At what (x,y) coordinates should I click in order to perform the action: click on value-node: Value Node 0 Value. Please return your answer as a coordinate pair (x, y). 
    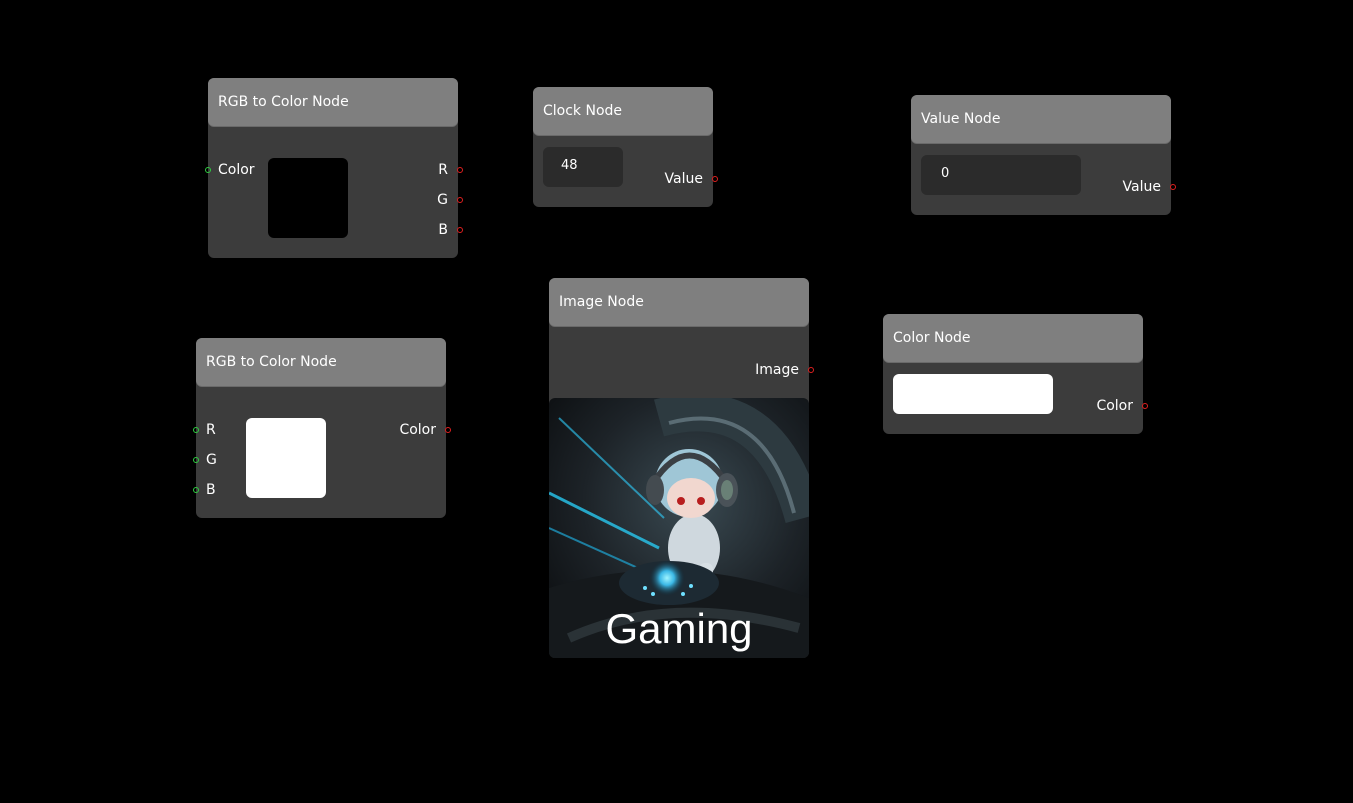
    Looking at the image, I should click on (1043, 155).